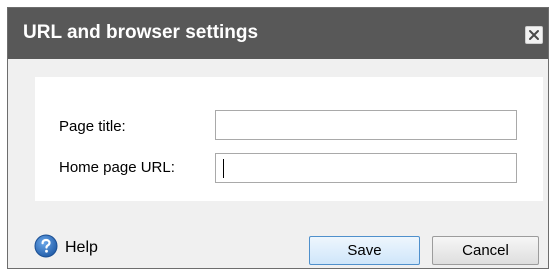  What do you see at coordinates (117, 167) in the screenshot?
I see `home-page-url-label: Home page URL:` at bounding box center [117, 167].